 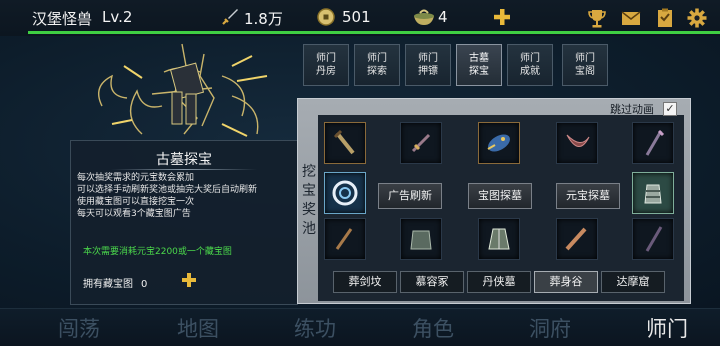 I want to click on cost-text: 本次需要消耗元宝2200或一个藏宝图, so click(x=157, y=252).